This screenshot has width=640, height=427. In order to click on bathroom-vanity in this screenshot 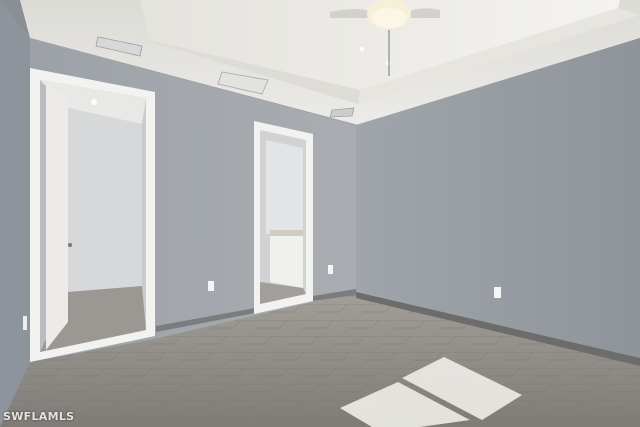, I will do `click(286, 260)`.